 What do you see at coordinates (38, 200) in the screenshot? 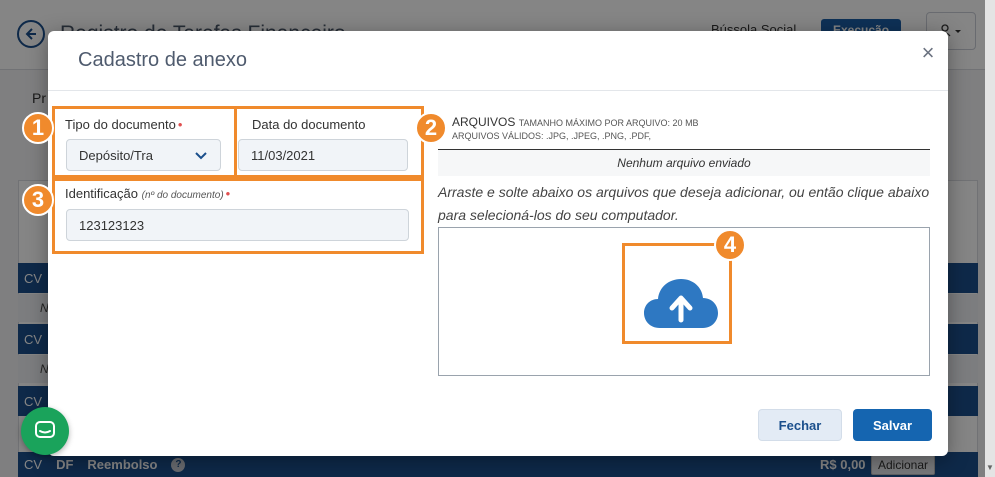
I see `annotation-badge-3: 3` at bounding box center [38, 200].